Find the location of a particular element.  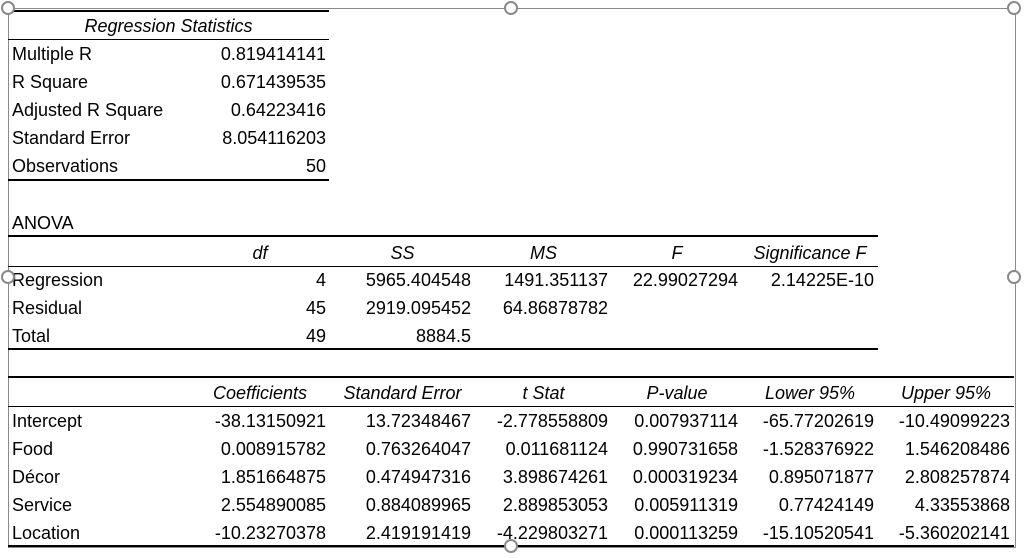

stat-value: 8.054116203 is located at coordinates (274, 138).